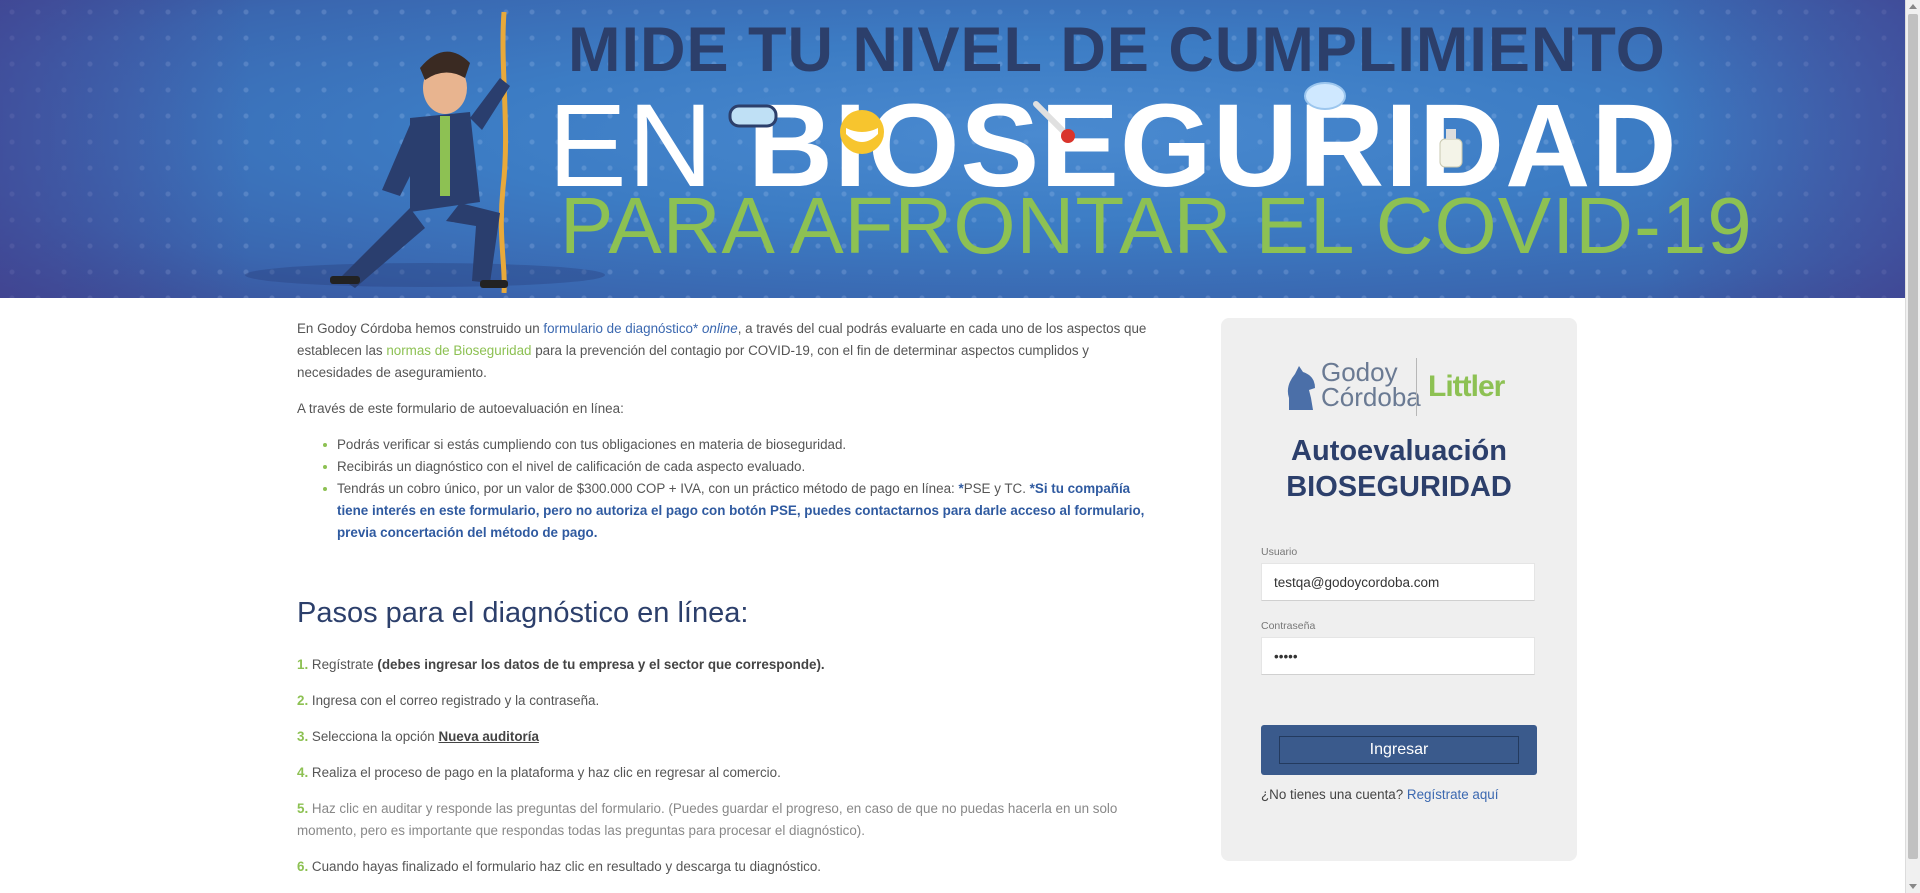 This screenshot has height=893, width=1920. I want to click on usuario-label: Usuario, so click(1279, 552).